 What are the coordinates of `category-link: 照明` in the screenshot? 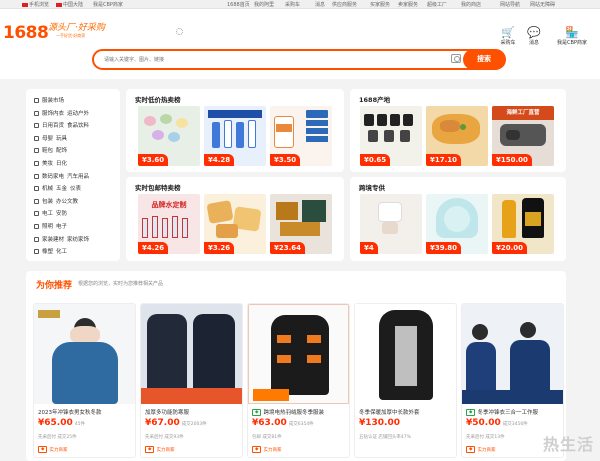 It's located at (47, 227).